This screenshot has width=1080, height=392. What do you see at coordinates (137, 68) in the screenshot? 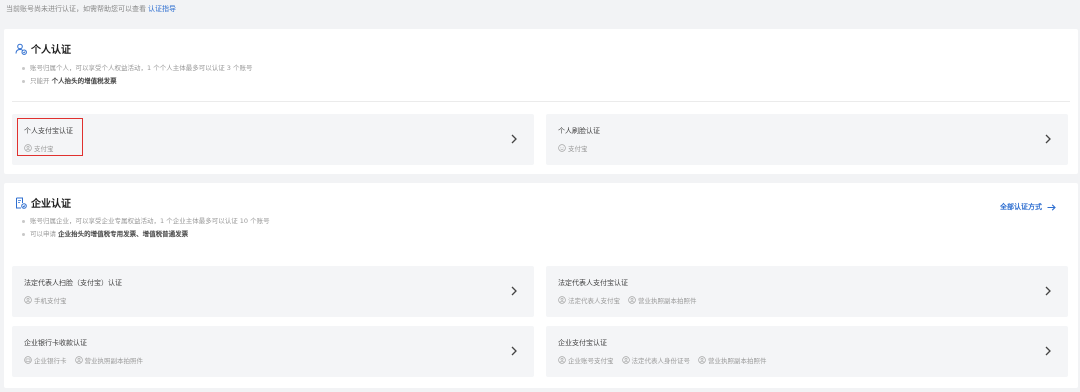
I see `bullet-item: 账号归属个人，可以享受个人权益活动，1 个个人主体最多可以认证 3 个账号` at bounding box center [137, 68].